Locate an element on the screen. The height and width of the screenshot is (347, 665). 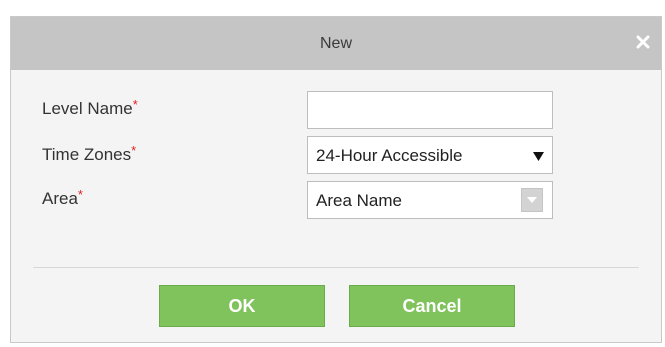
ok-button: OK is located at coordinates (242, 306).